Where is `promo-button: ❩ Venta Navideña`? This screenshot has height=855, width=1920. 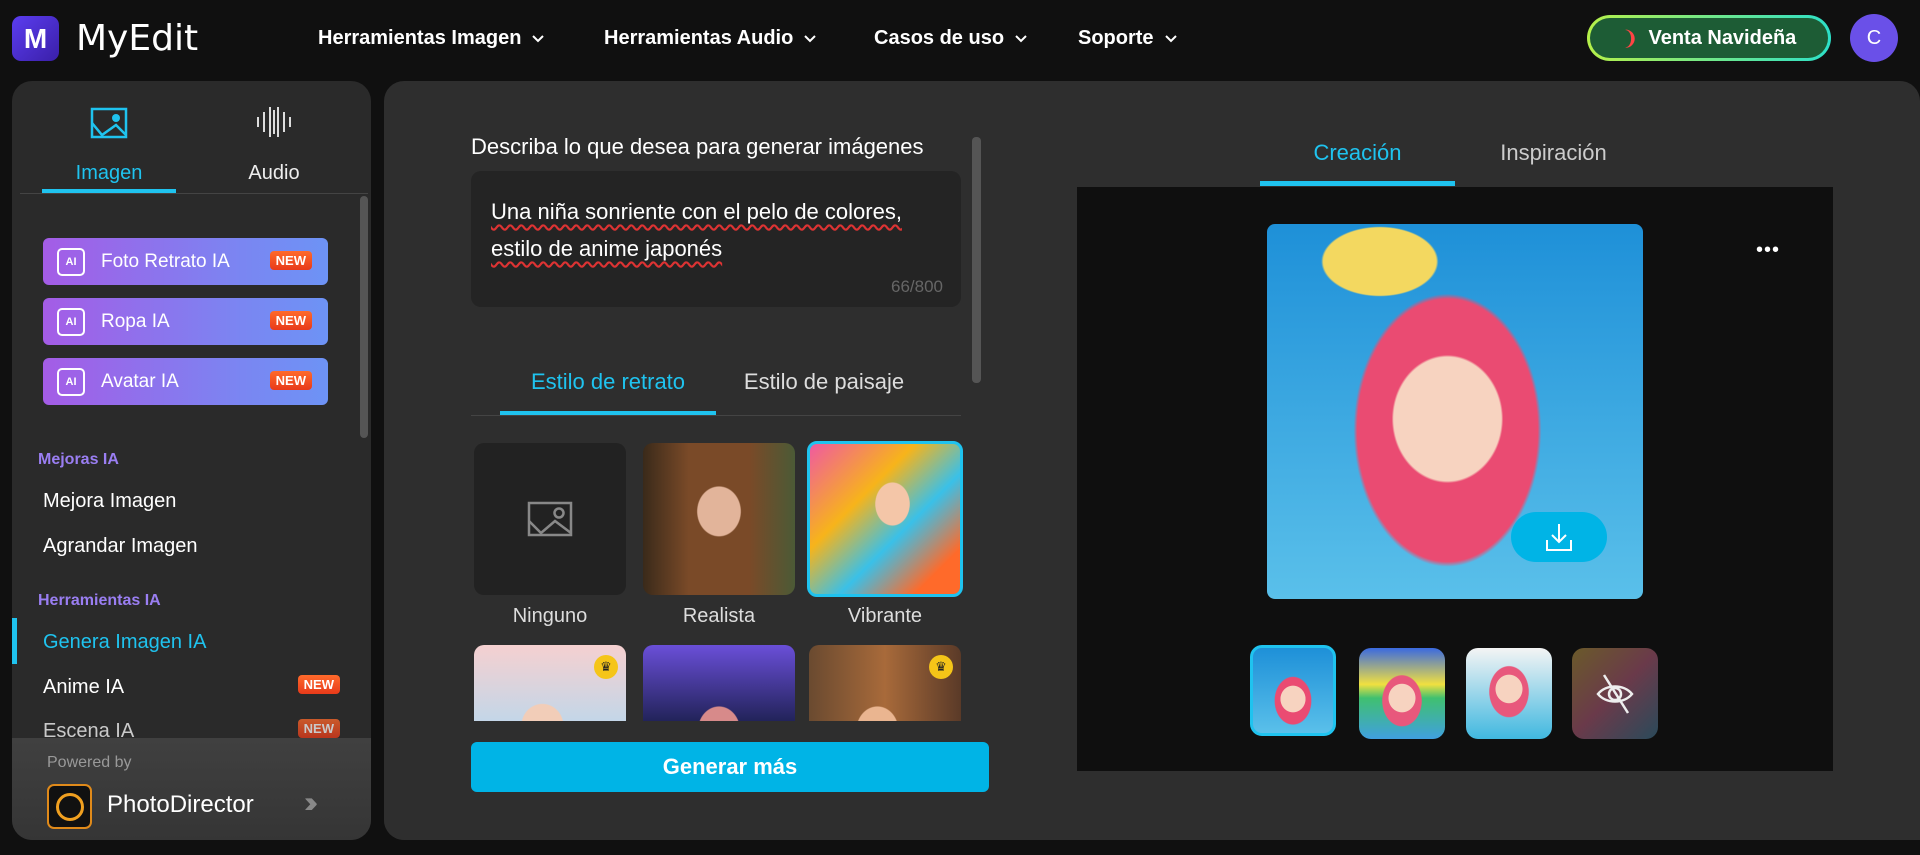 promo-button: ❩ Venta Navideña is located at coordinates (1709, 38).